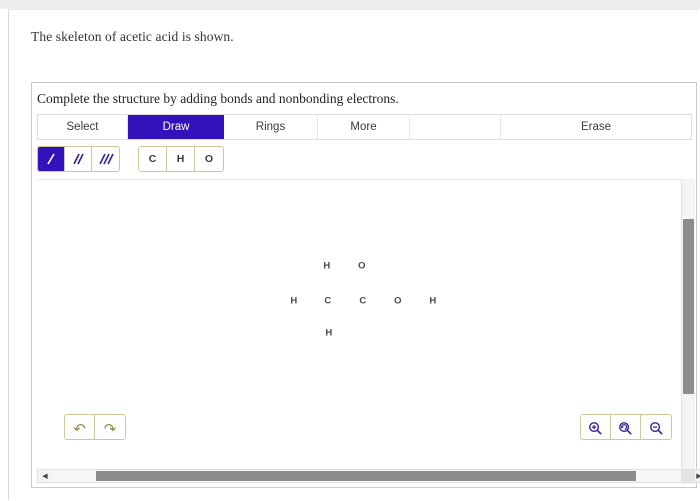  I want to click on magnifier-minus-icon, so click(656, 428).